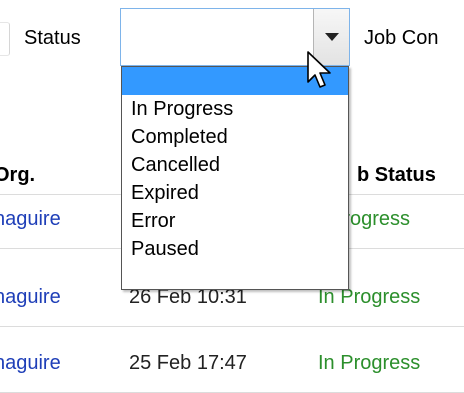  What do you see at coordinates (235, 193) in the screenshot?
I see `dropdown-option: Expired` at bounding box center [235, 193].